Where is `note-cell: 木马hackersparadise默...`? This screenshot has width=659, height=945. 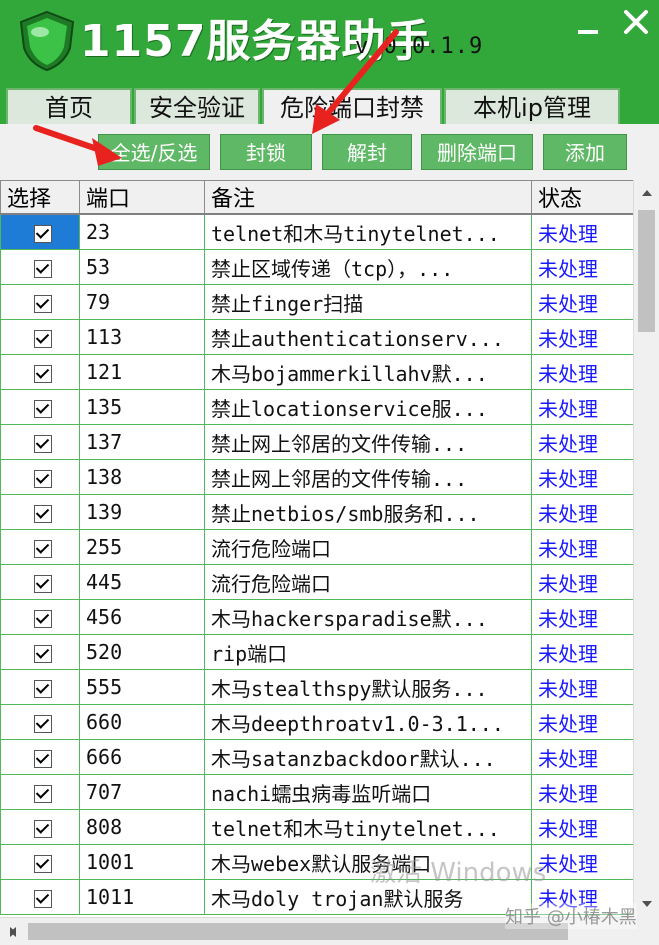
note-cell: 木马hackersparadise默... is located at coordinates (368, 617).